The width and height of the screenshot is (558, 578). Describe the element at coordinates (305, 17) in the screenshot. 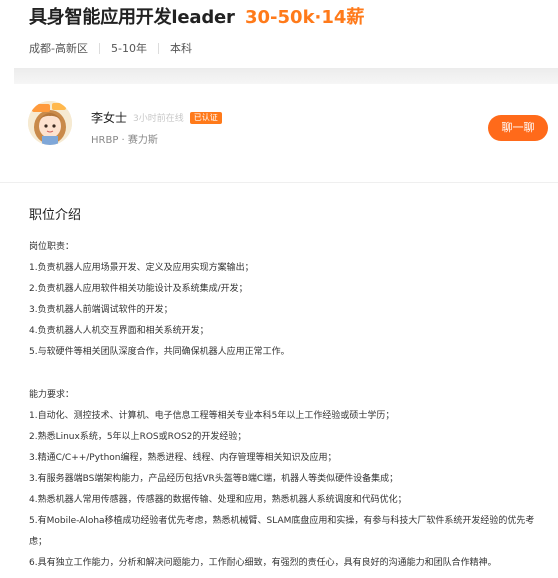

I see `salary: 30-50k·14薪` at that location.